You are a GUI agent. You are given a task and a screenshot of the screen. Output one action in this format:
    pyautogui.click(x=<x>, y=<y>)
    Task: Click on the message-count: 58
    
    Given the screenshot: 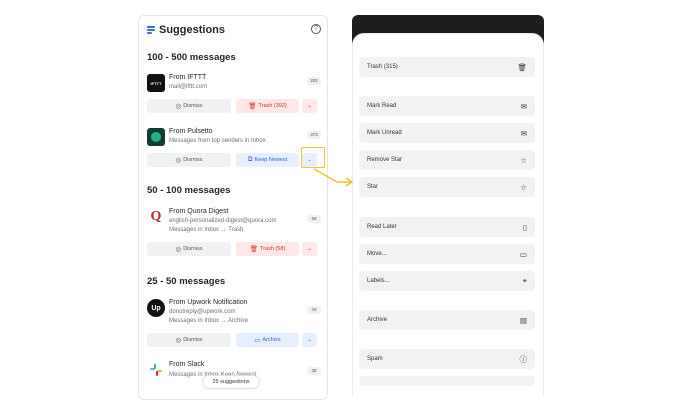 What is the action you would take?
    pyautogui.click(x=314, y=219)
    